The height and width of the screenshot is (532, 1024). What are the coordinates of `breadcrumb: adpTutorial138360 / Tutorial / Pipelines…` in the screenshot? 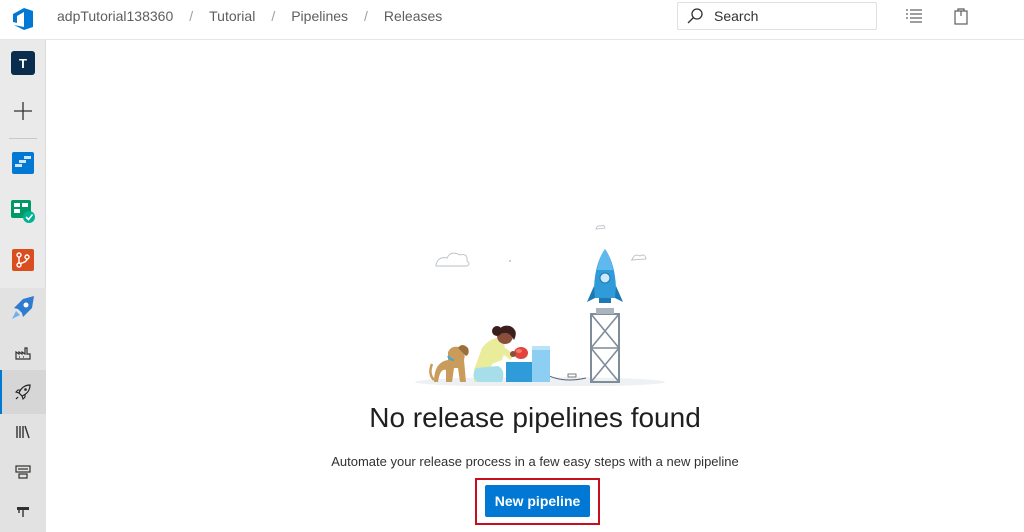 It's located at (249, 16).